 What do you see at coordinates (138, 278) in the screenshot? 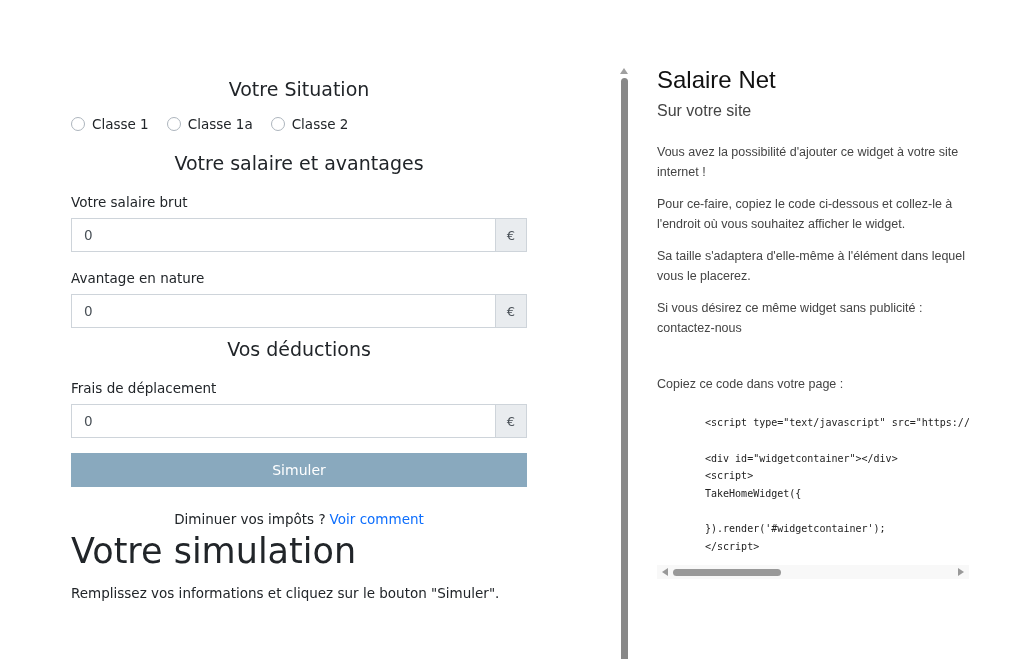
I see `field-label: Avantage en nature` at bounding box center [138, 278].